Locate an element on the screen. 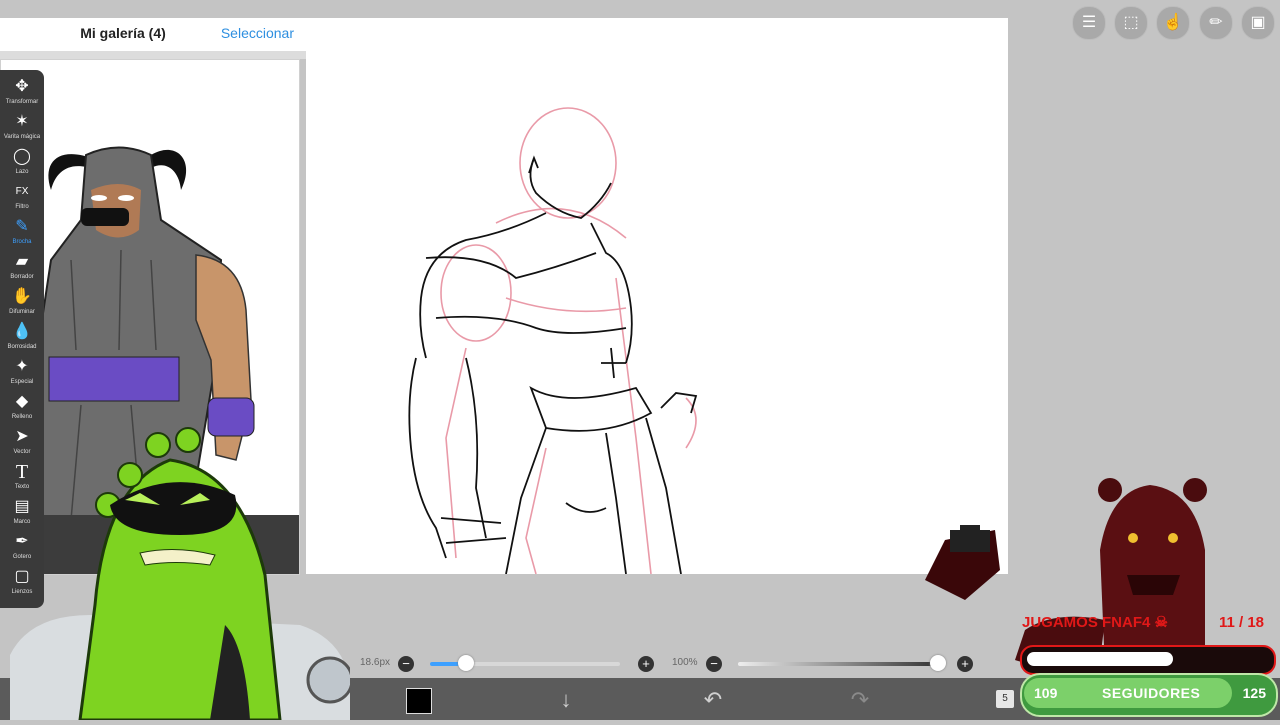  follower-goal-bar: 109 SEGUIDORES 125 is located at coordinates (1149, 695).